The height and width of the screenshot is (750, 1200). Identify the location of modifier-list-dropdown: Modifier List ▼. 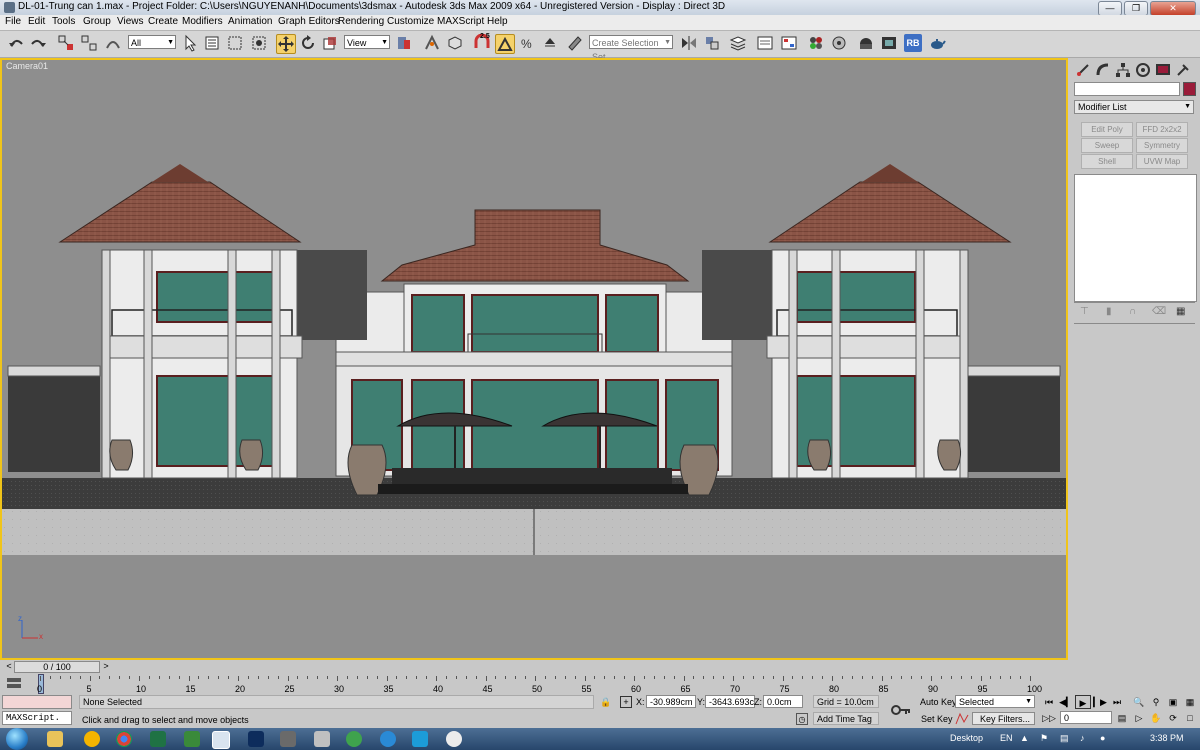
(1134, 107).